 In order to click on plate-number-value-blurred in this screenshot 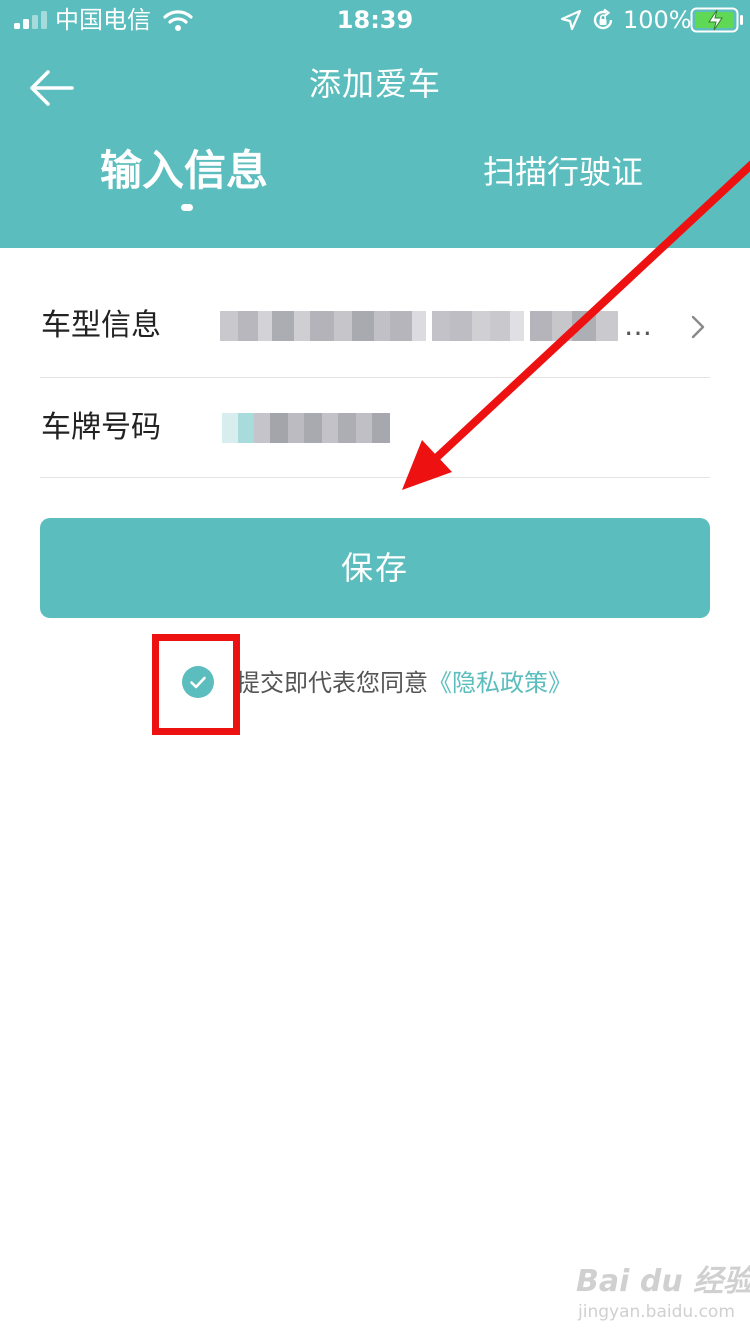, I will do `click(307, 428)`.